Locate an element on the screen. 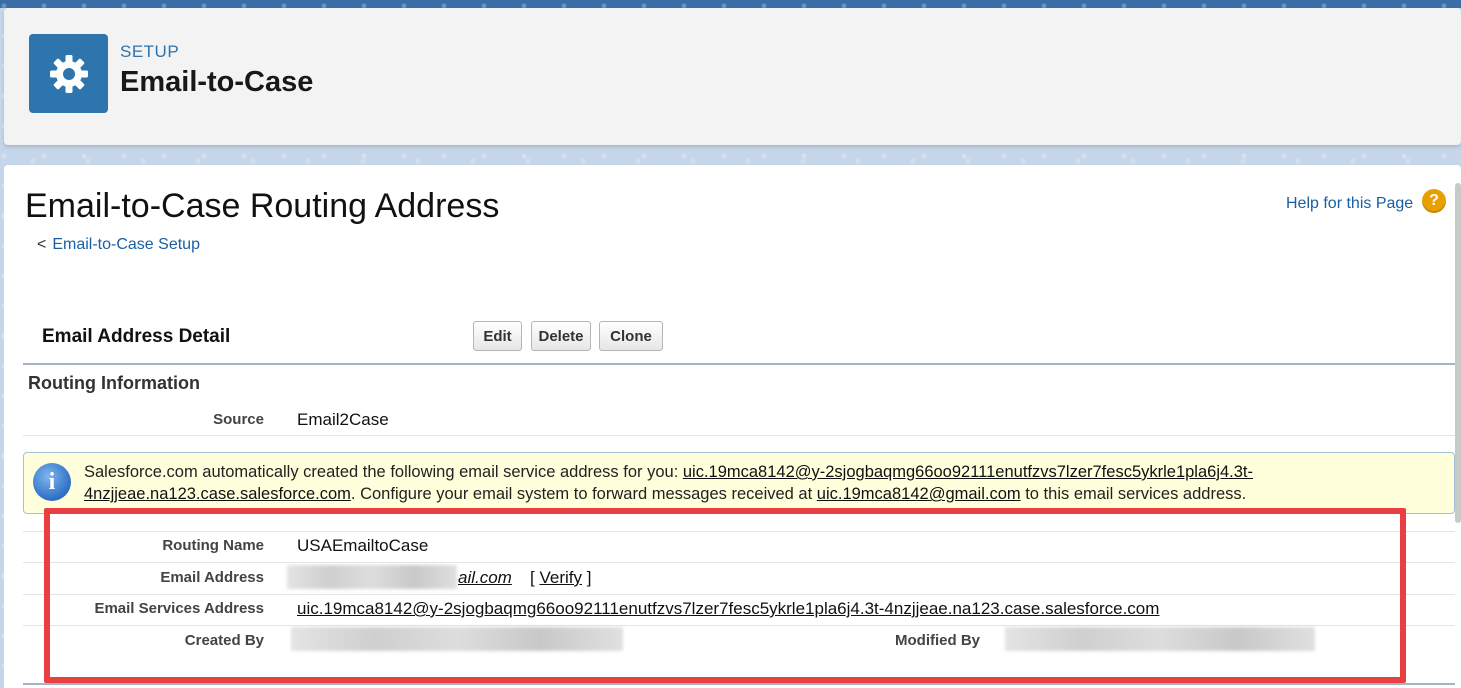 This screenshot has height=688, width=1461. created-by-label: Created By is located at coordinates (224, 640).